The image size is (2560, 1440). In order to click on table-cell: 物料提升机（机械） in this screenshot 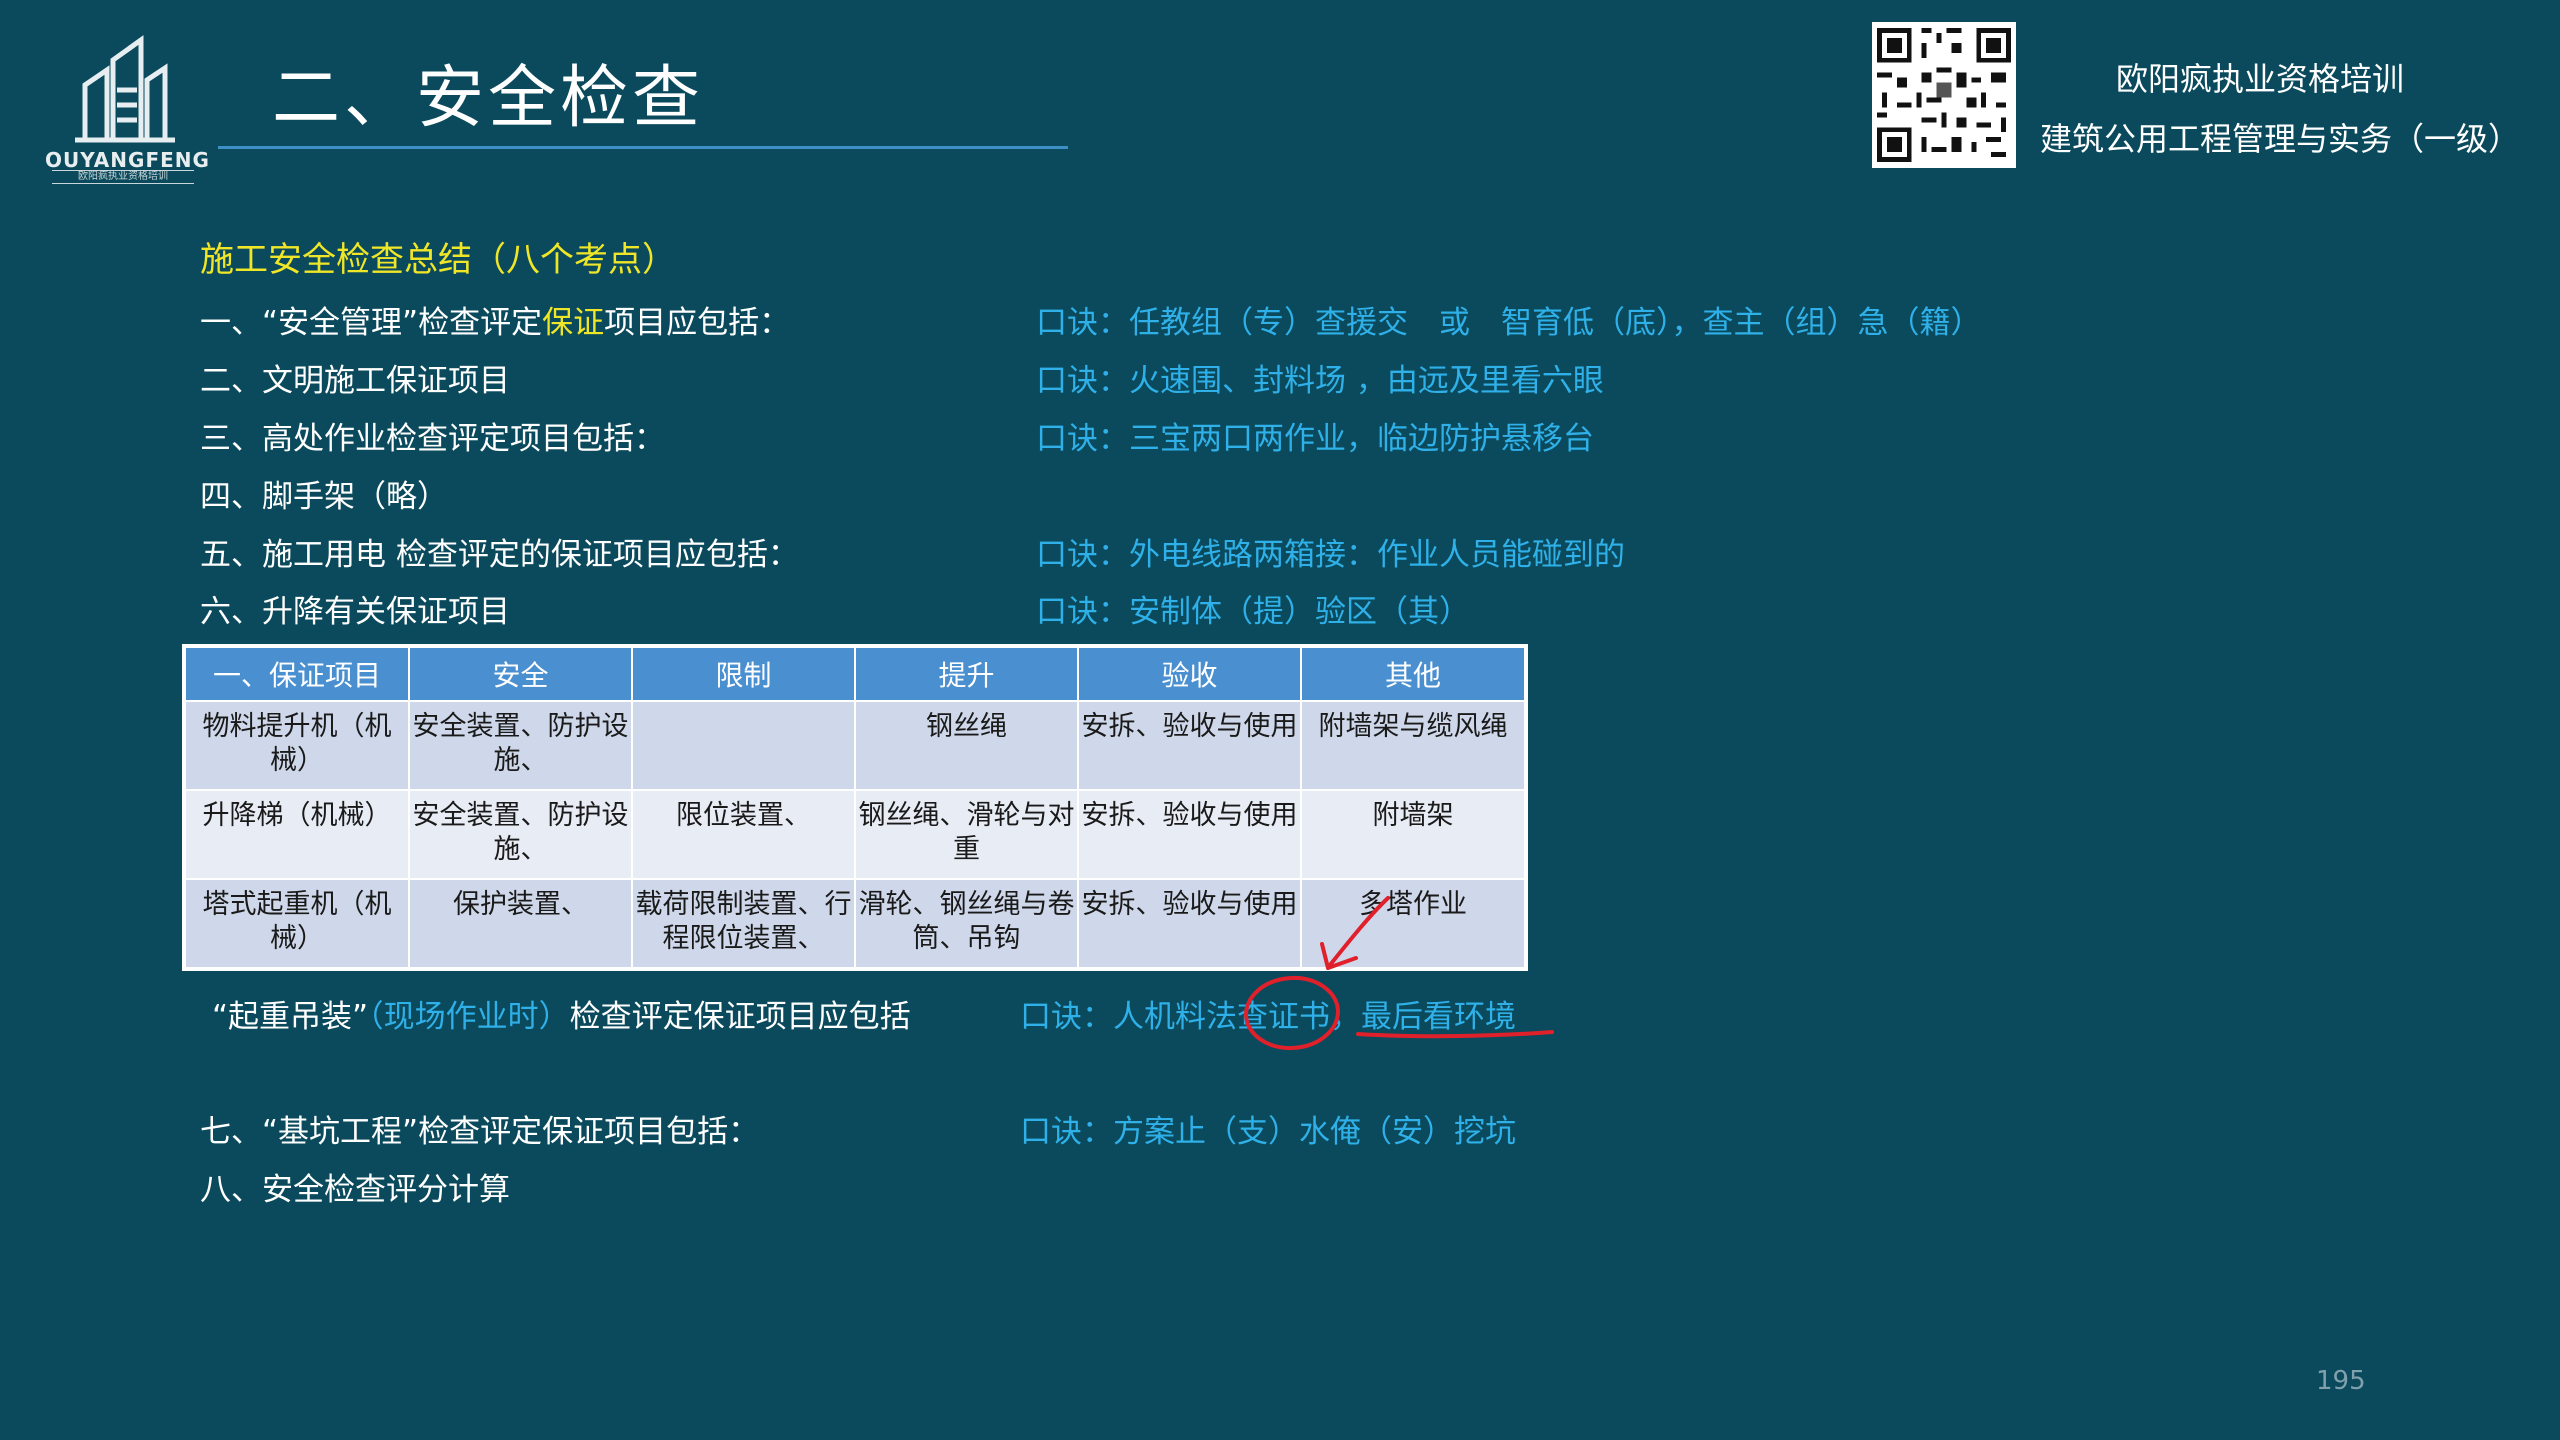, I will do `click(297, 745)`.